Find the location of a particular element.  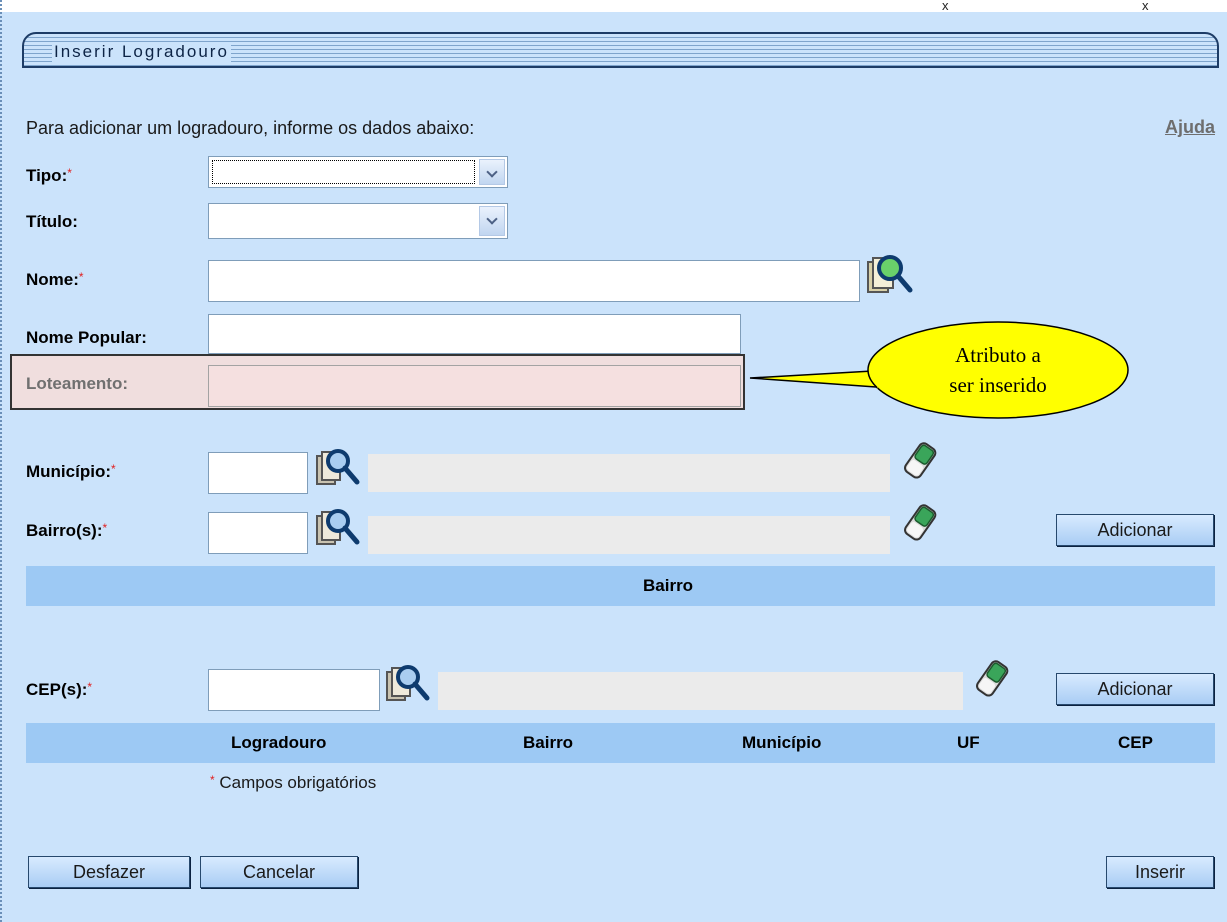

cep-table-header: Logradouro Bairro Município UF CEP is located at coordinates (620, 743).